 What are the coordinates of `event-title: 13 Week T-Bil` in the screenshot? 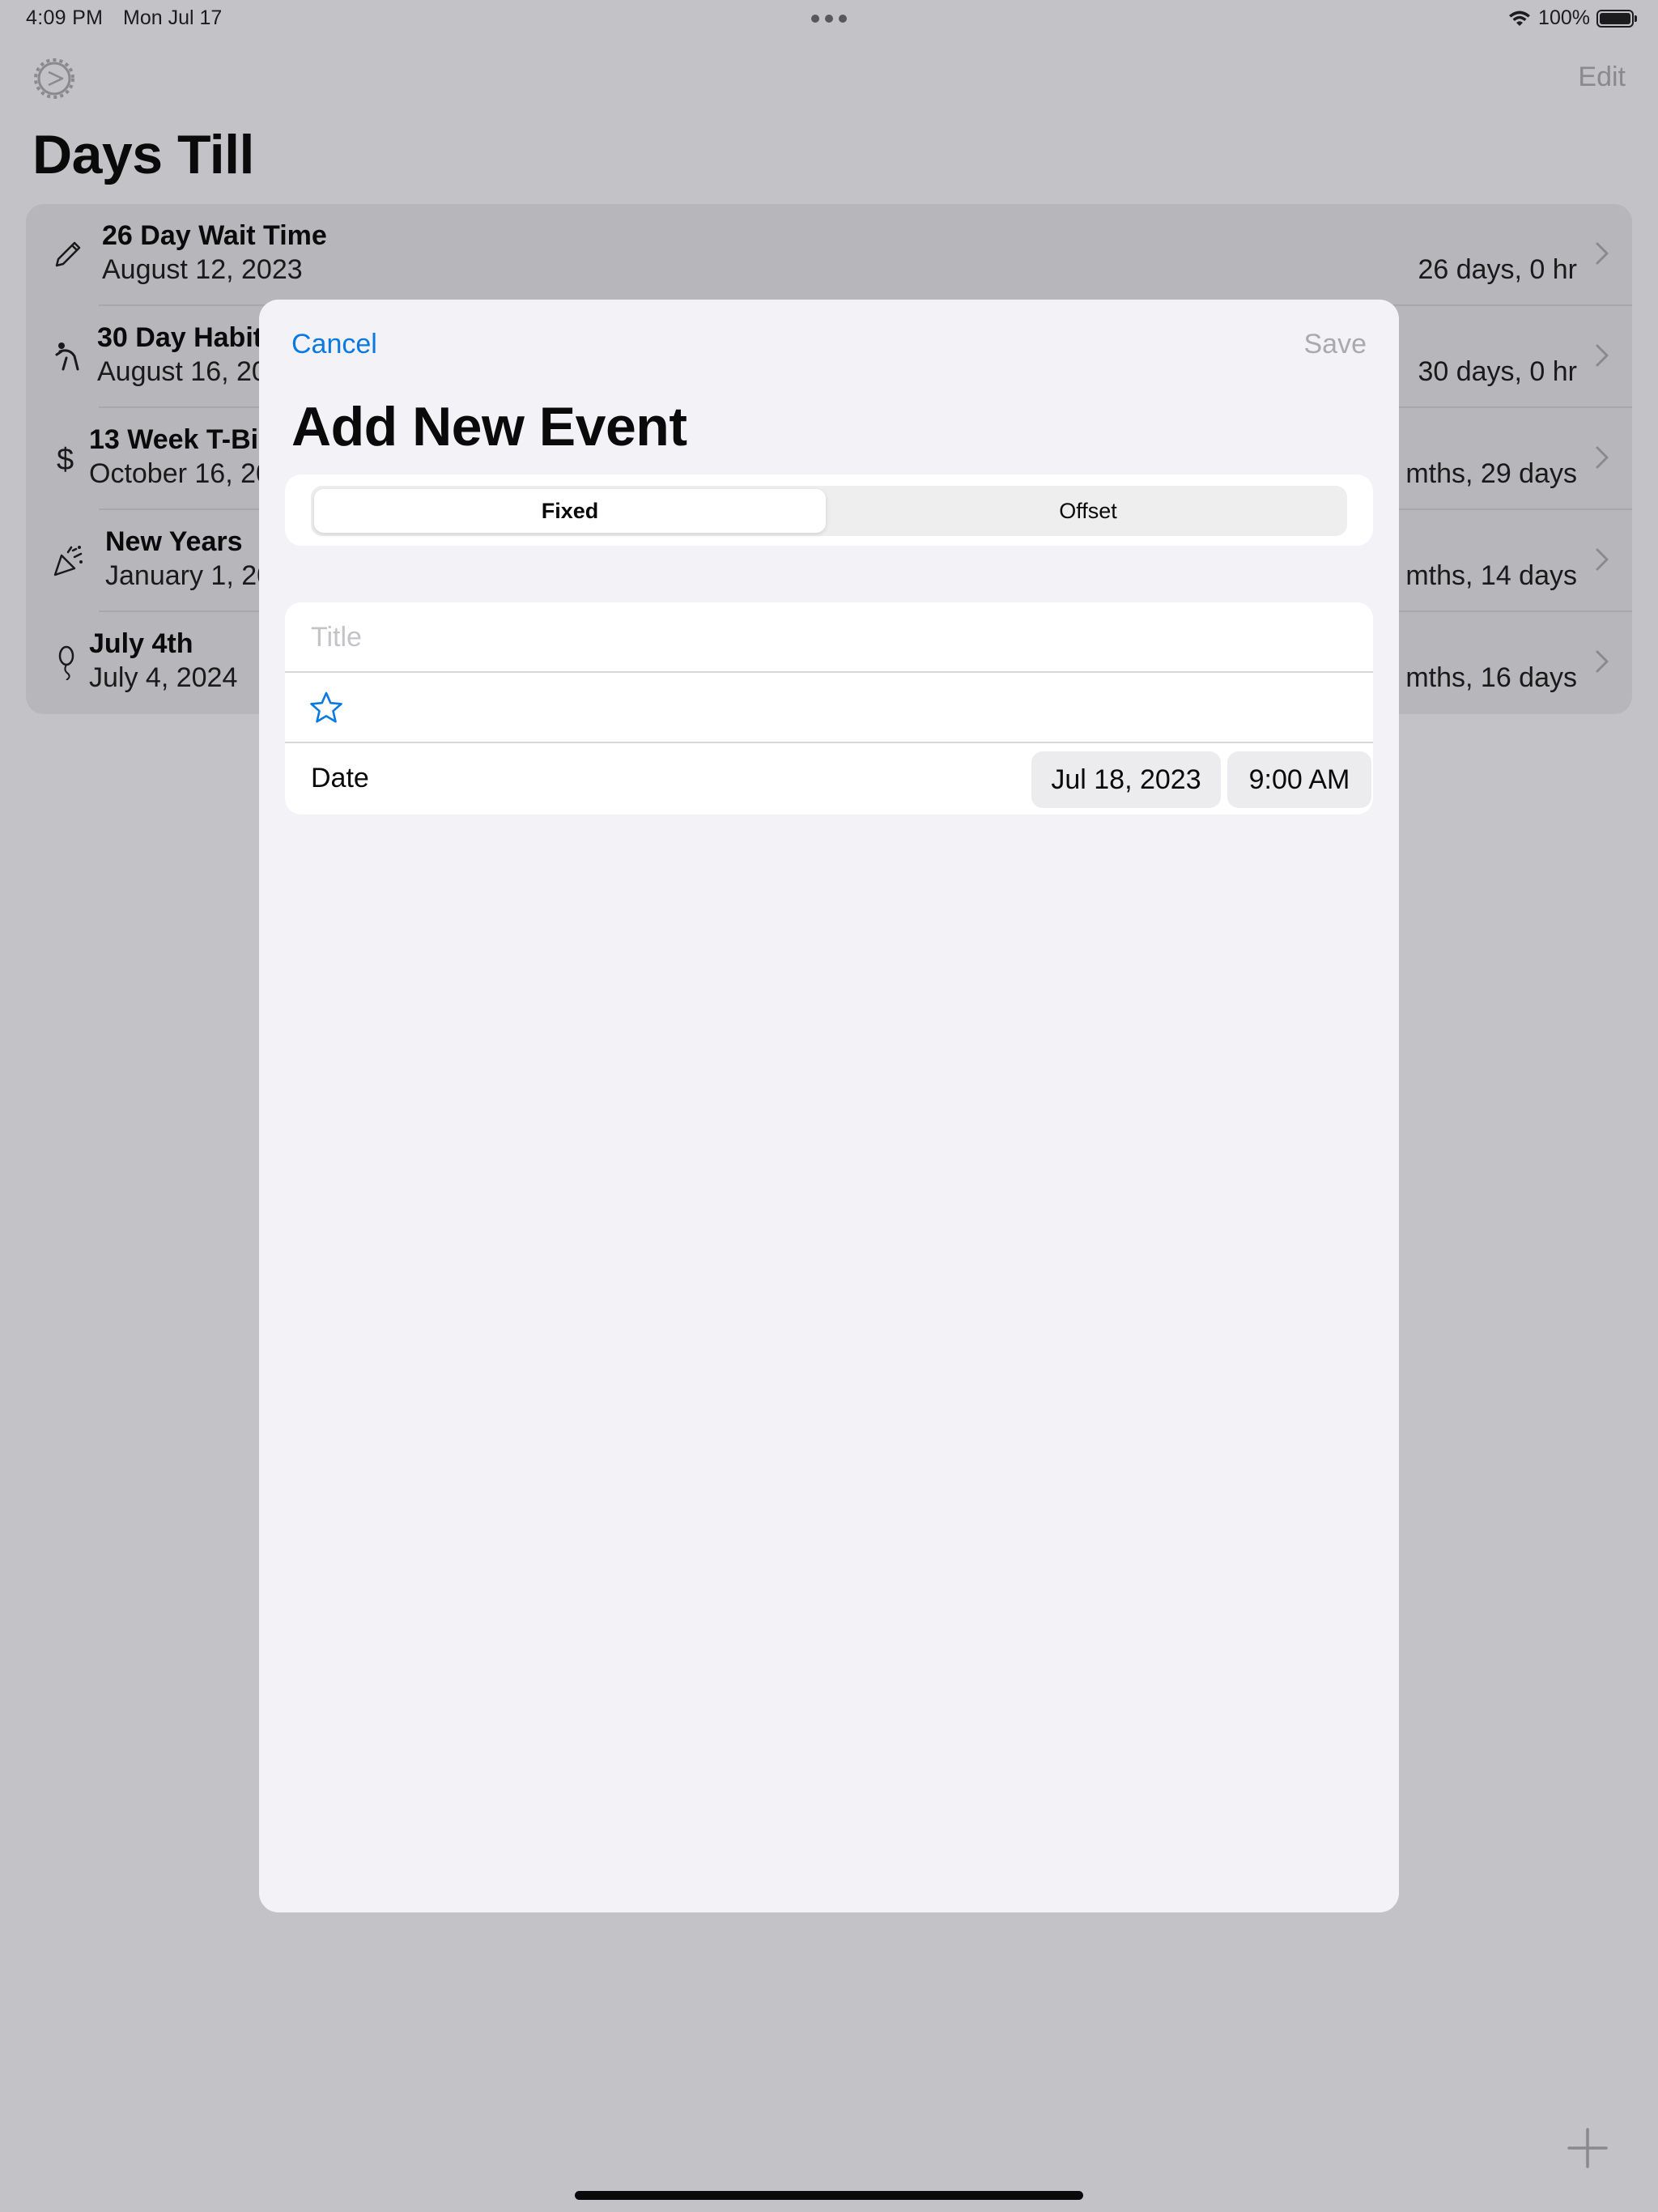 It's located at (177, 439).